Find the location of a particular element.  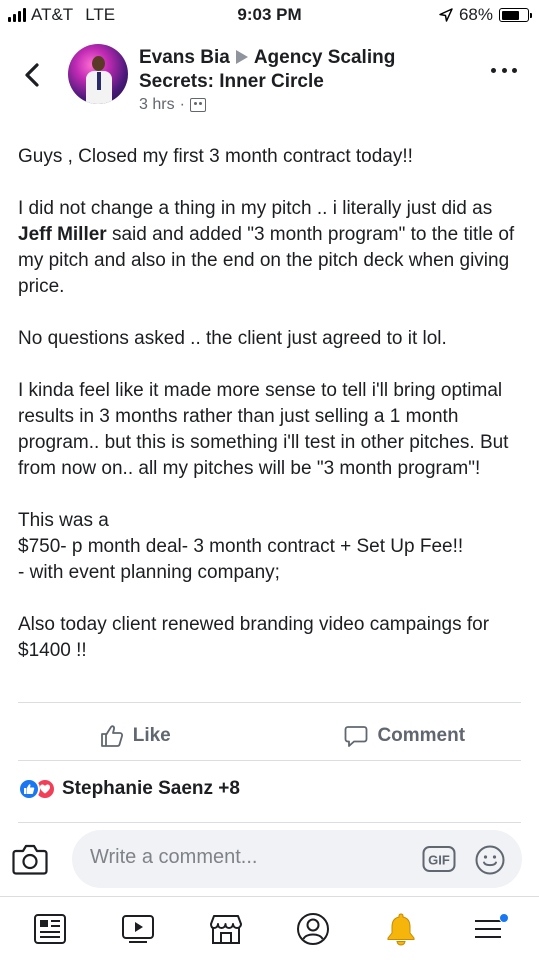

mention-link: Jeff Miller is located at coordinates (62, 234).